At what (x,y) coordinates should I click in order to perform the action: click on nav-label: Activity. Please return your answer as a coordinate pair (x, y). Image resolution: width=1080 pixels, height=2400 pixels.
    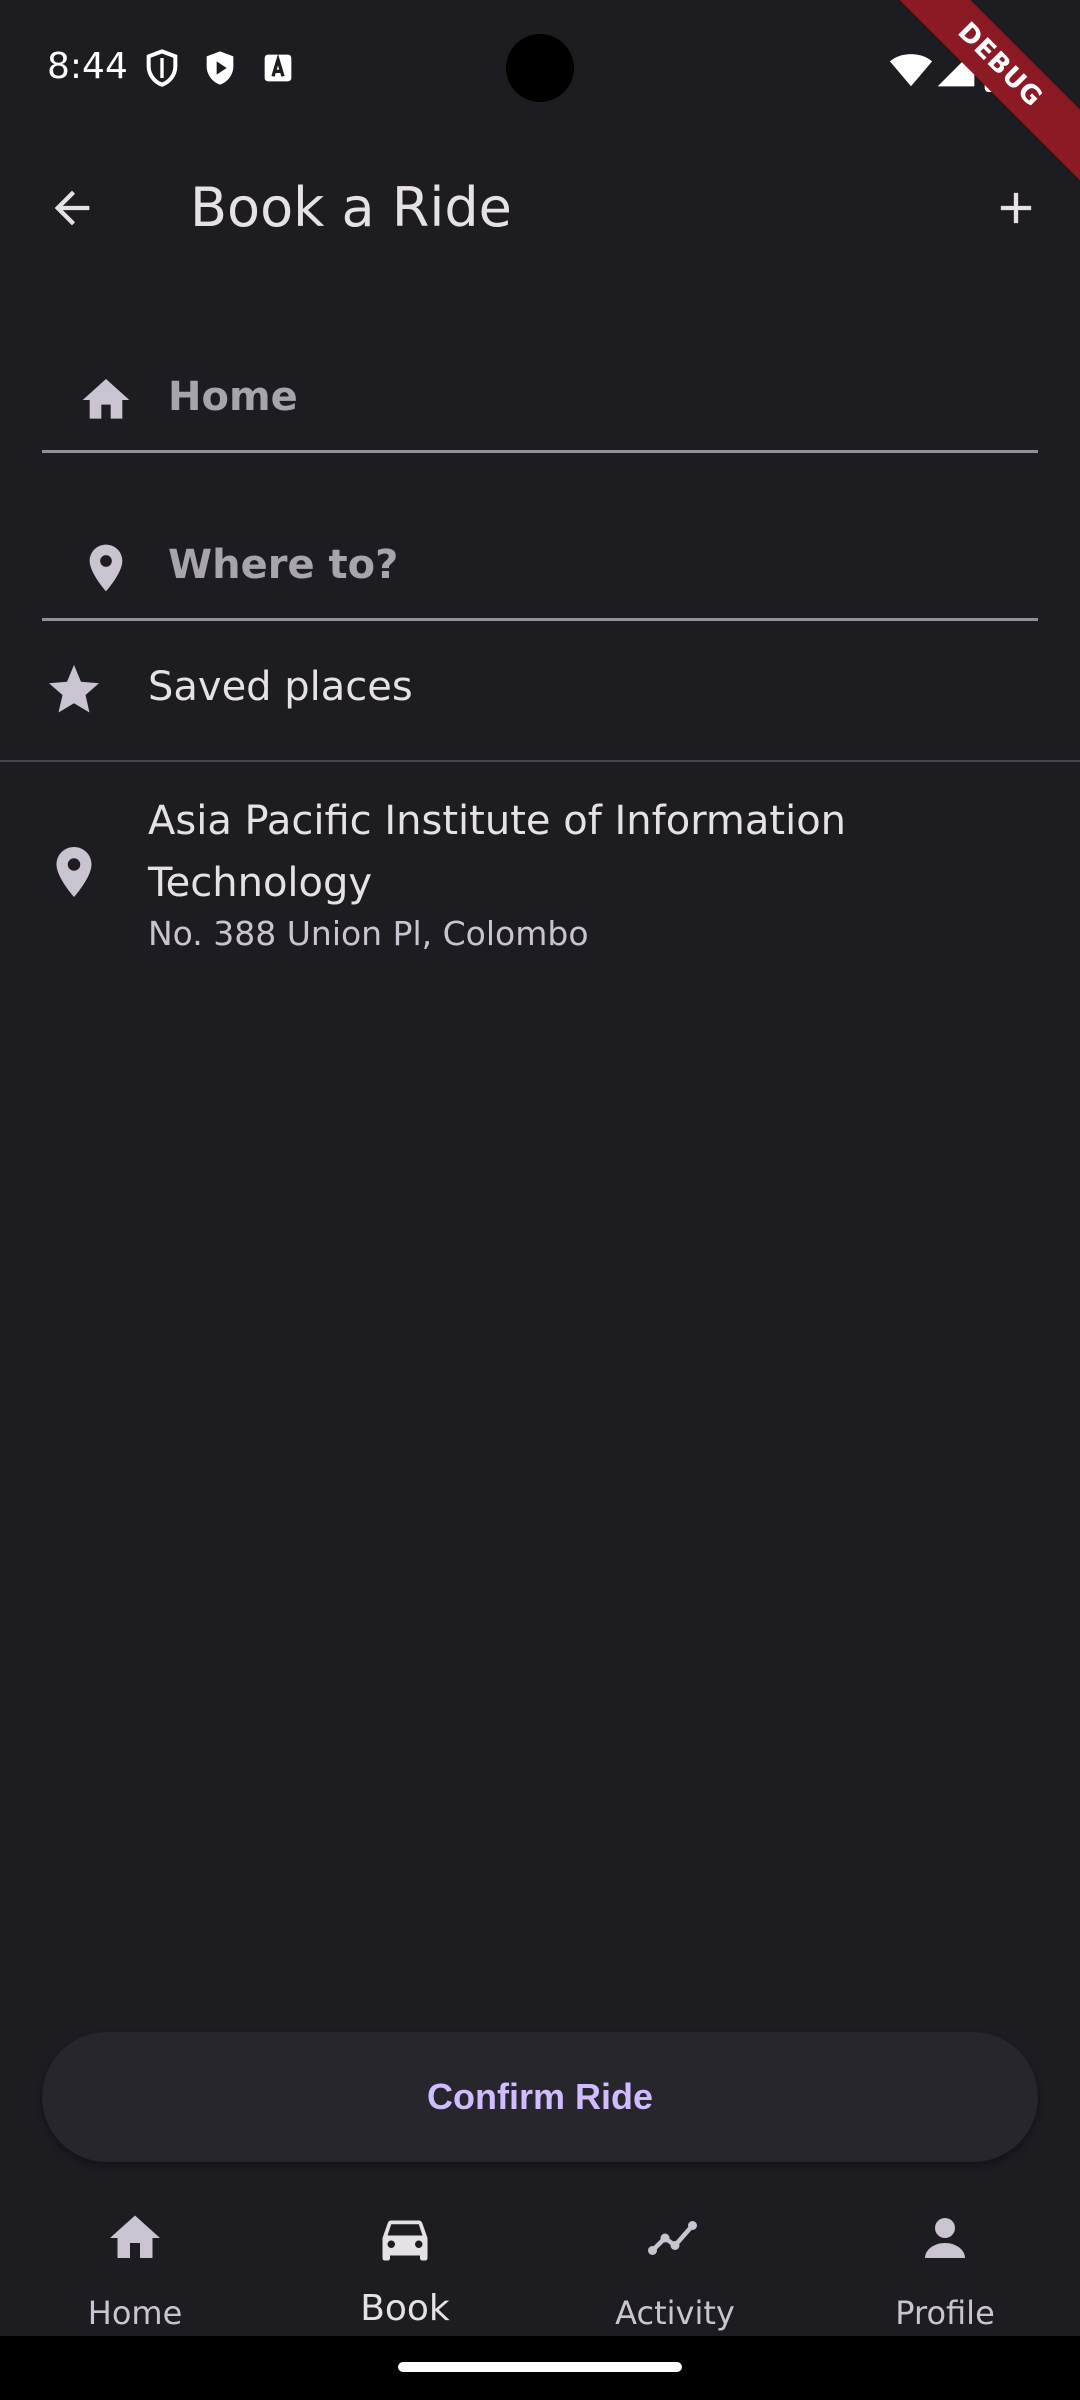
    Looking at the image, I should click on (675, 2313).